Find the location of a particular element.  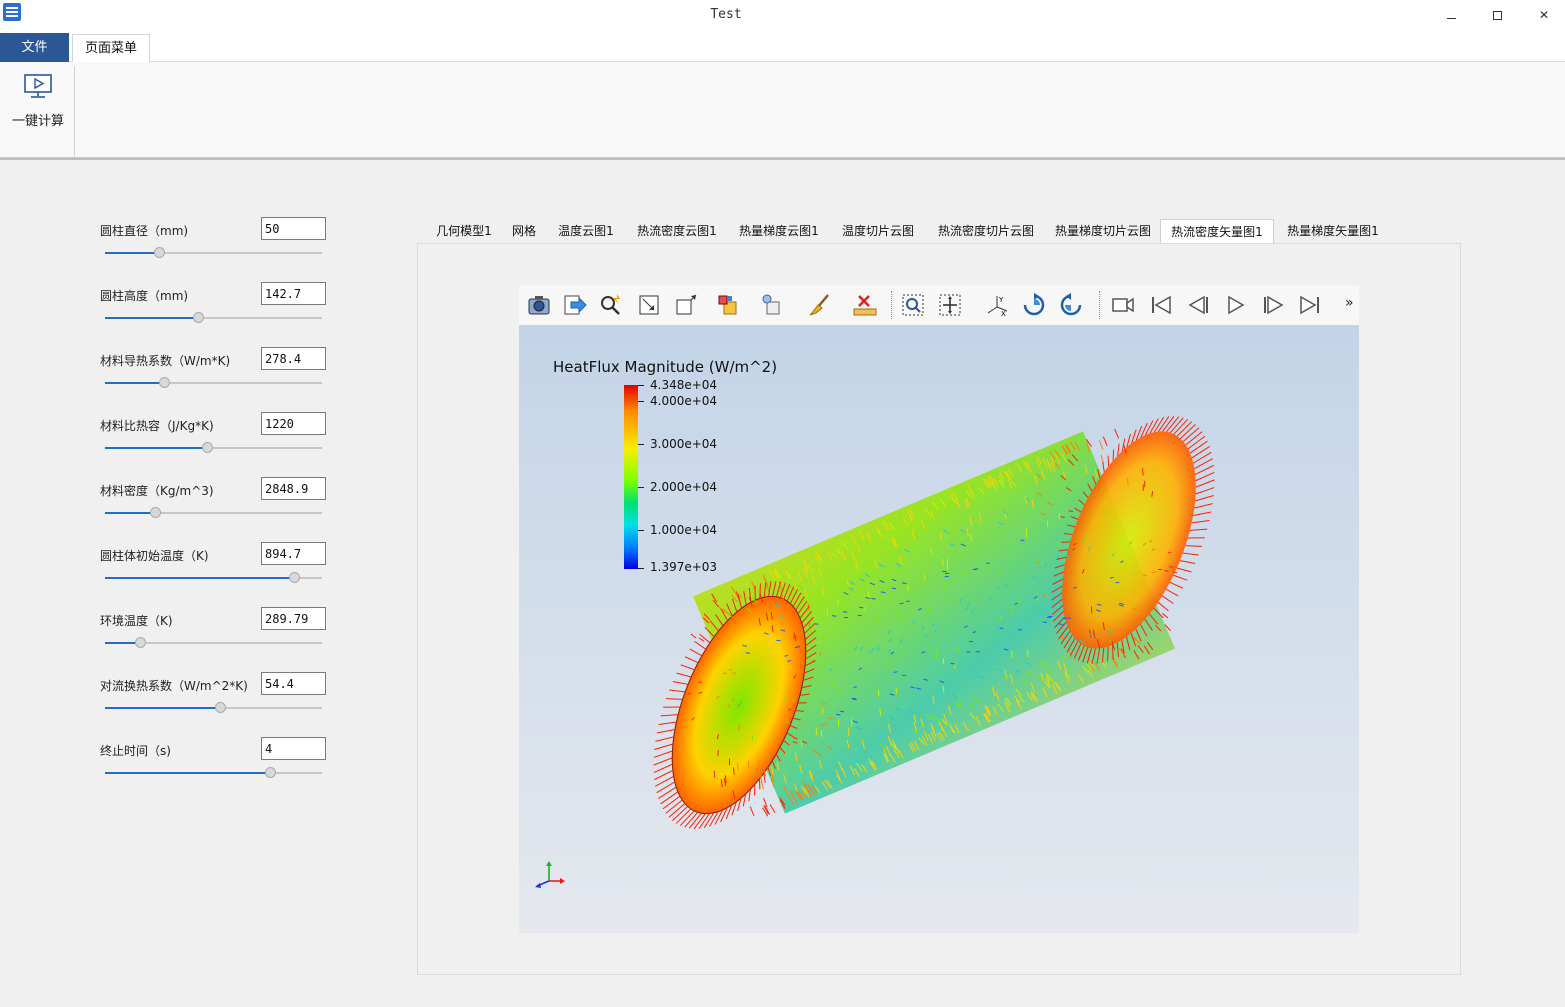

result-tab: 几何模型1 is located at coordinates (464, 231).